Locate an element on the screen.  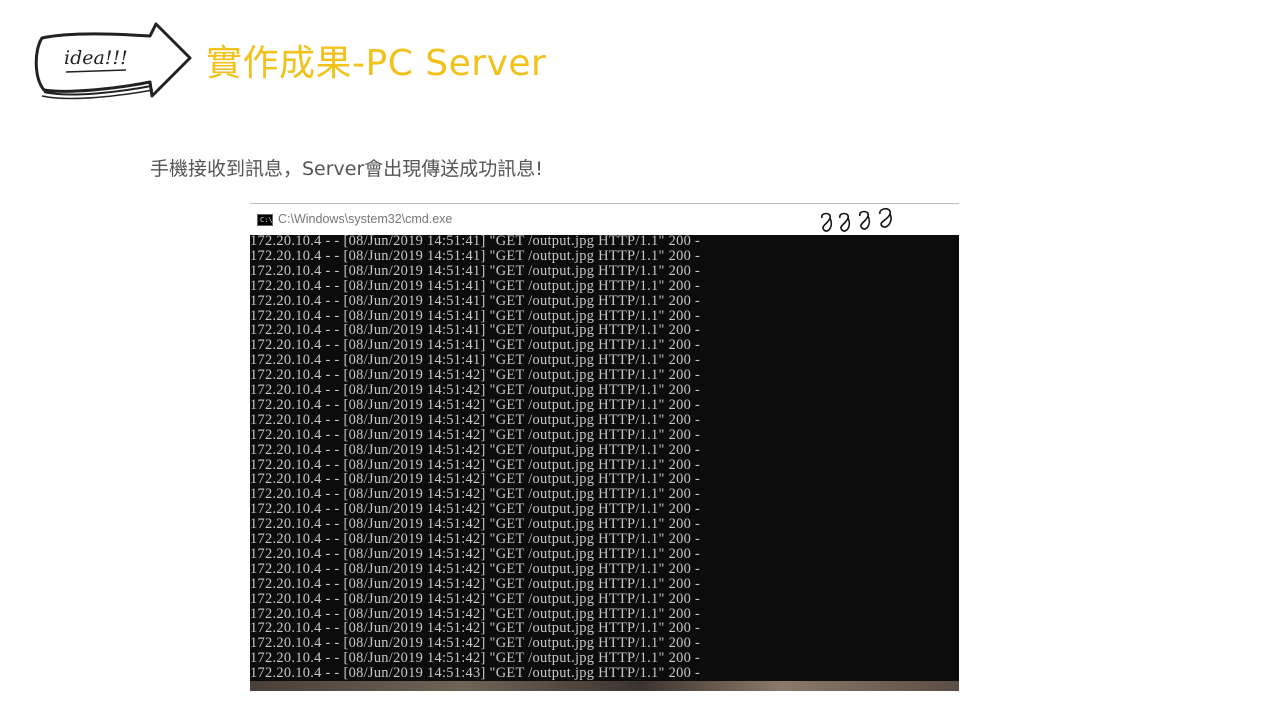
window-title: C:\Windows\system32\cmd.exe is located at coordinates (365, 219).